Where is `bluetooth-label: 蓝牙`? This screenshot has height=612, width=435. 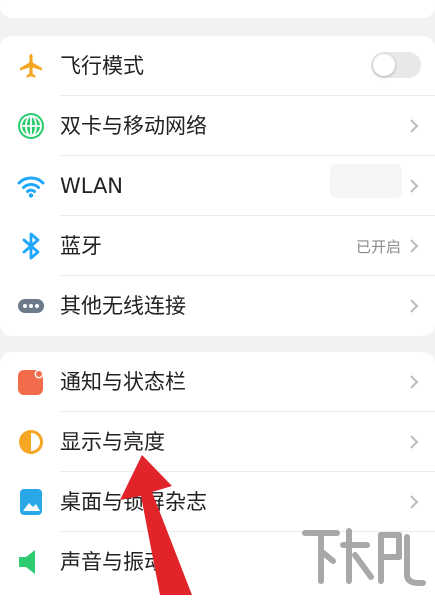
bluetooth-label: 蓝牙 is located at coordinates (81, 246).